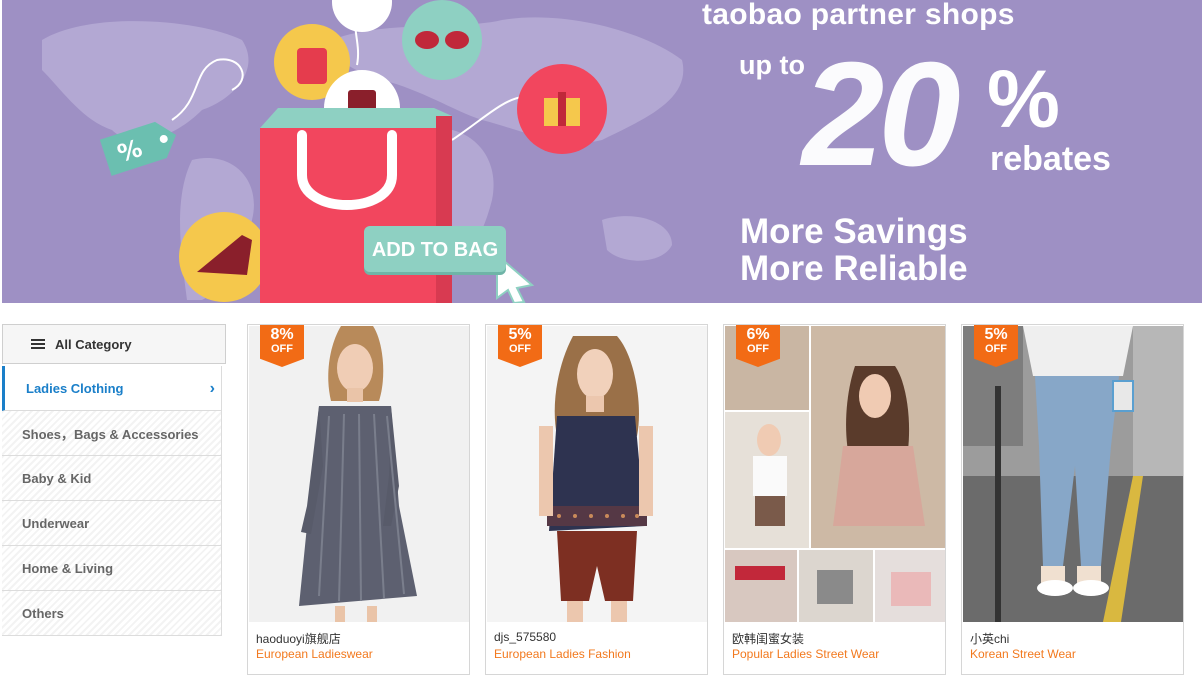 This screenshot has height=678, width=1203. What do you see at coordinates (1023, 99) in the screenshot?
I see `banner-percent-sign: %` at bounding box center [1023, 99].